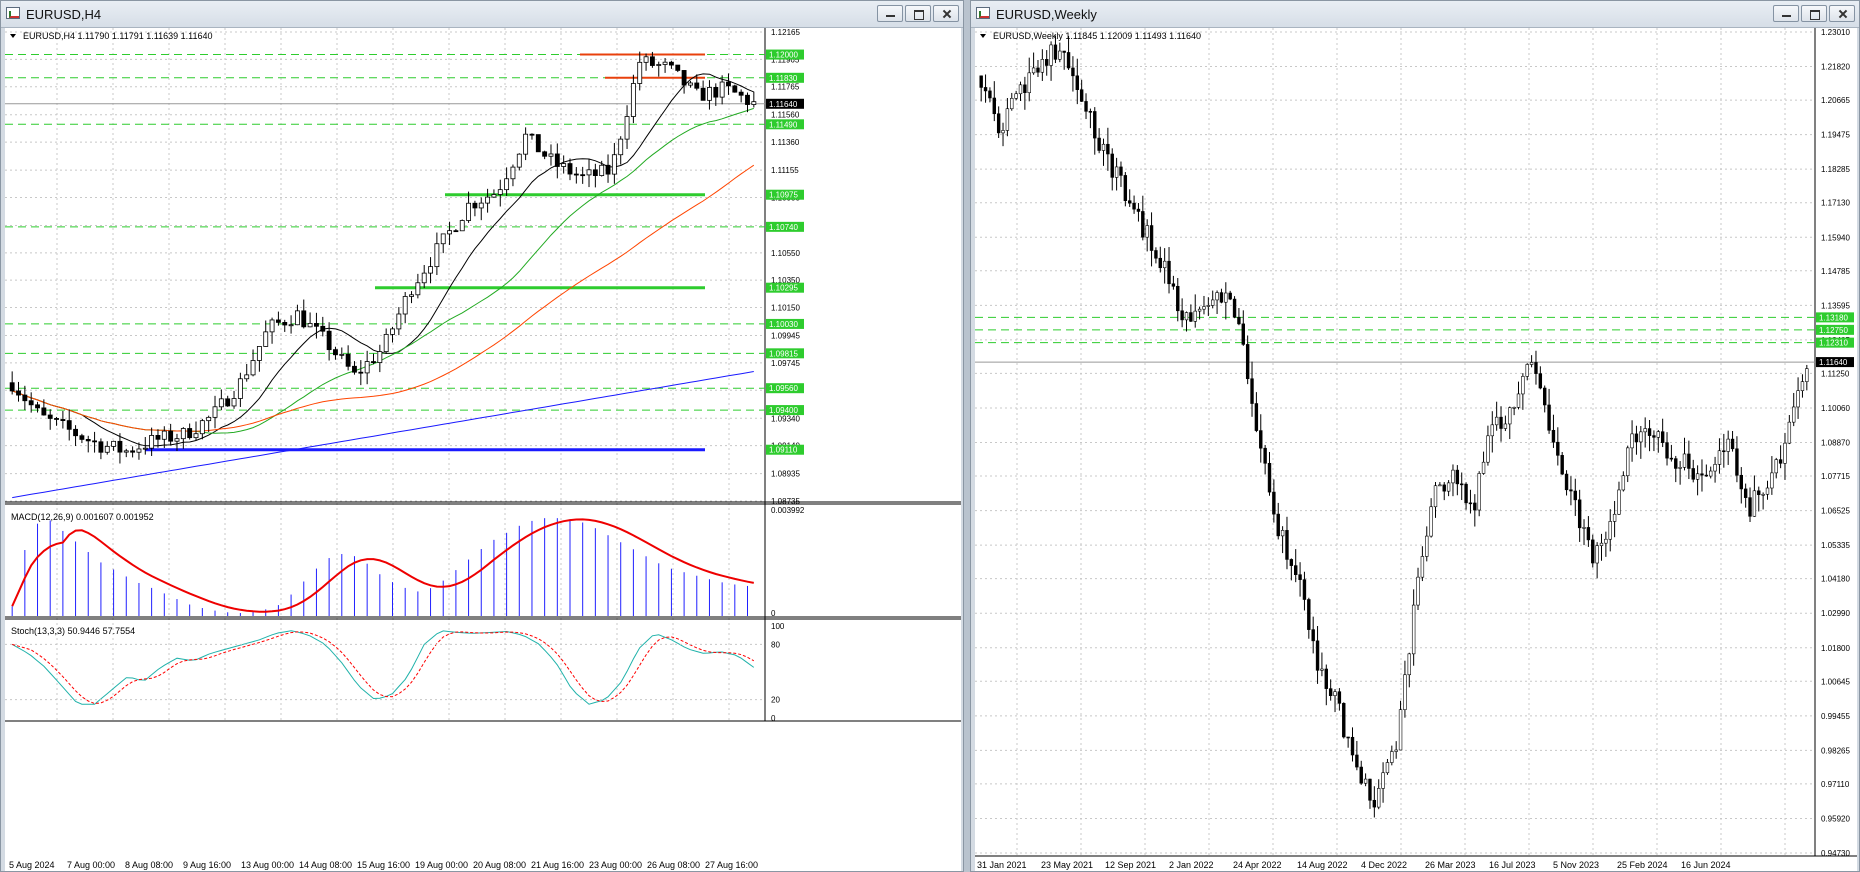 The image size is (1860, 872). Describe the element at coordinates (773, 718) in the screenshot. I see `stoch-tick-label: 0` at that location.